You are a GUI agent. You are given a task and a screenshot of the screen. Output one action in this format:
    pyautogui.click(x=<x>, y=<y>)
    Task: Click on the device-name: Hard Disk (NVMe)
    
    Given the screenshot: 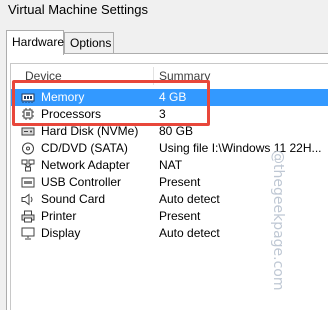 What is the action you would take?
    pyautogui.click(x=90, y=131)
    